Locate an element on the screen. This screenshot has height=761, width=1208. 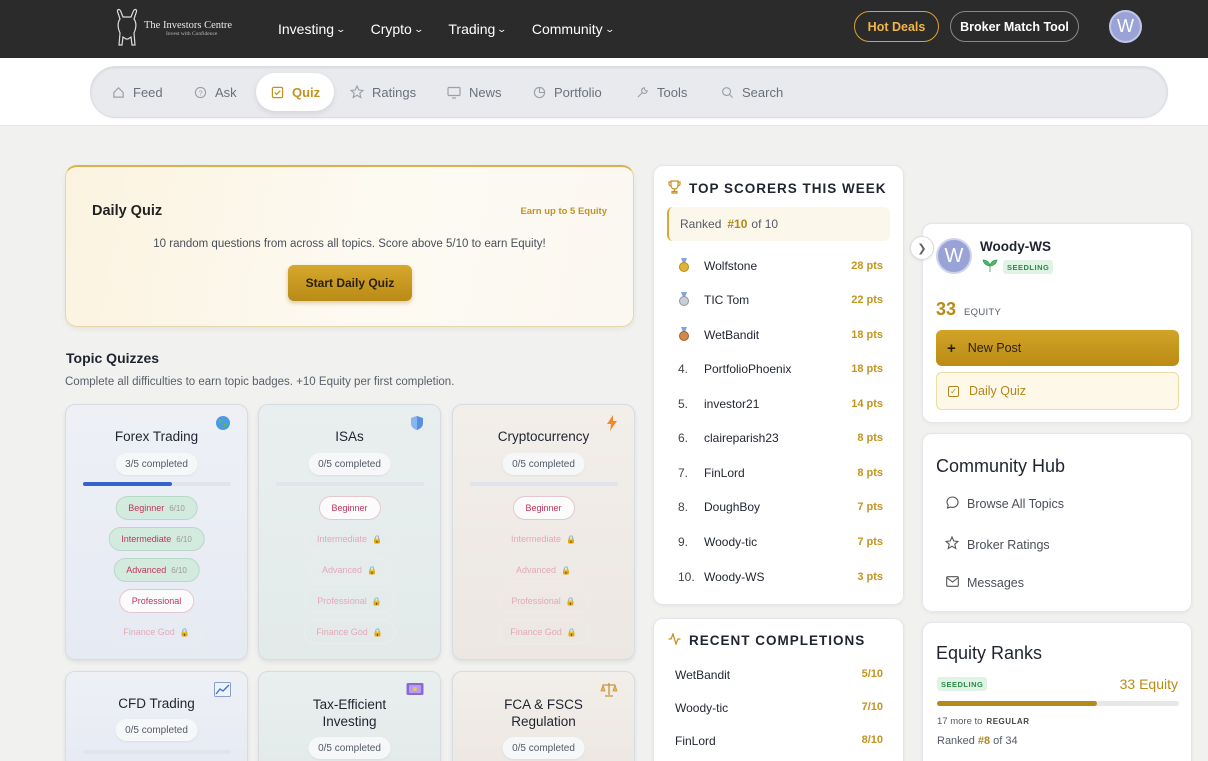
hub-item-label: Broker Ratings is located at coordinates (1008, 544).